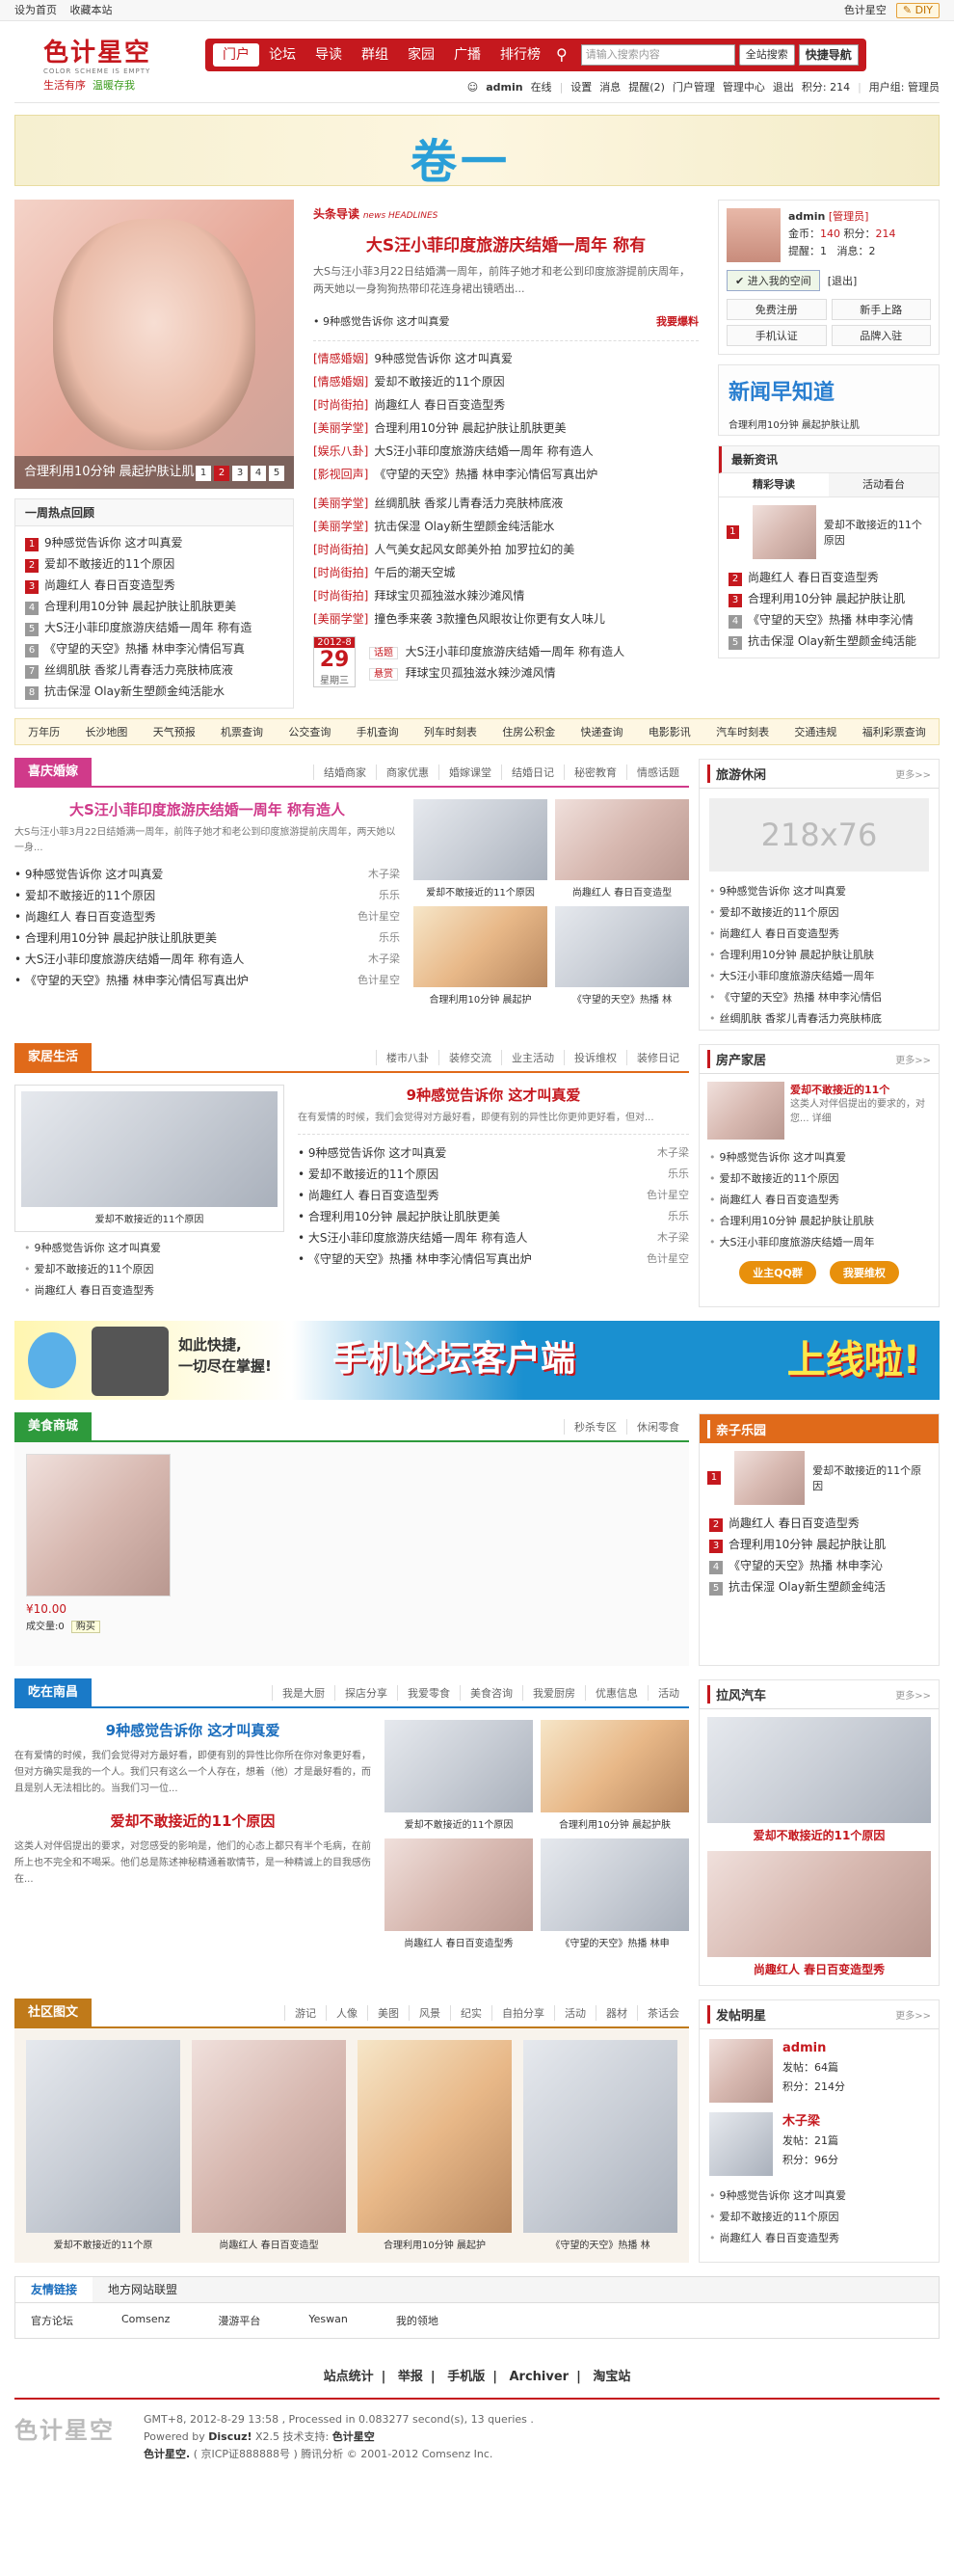 The height and width of the screenshot is (2576, 954). I want to click on travel-title: 旅游休闲, so click(736, 774).